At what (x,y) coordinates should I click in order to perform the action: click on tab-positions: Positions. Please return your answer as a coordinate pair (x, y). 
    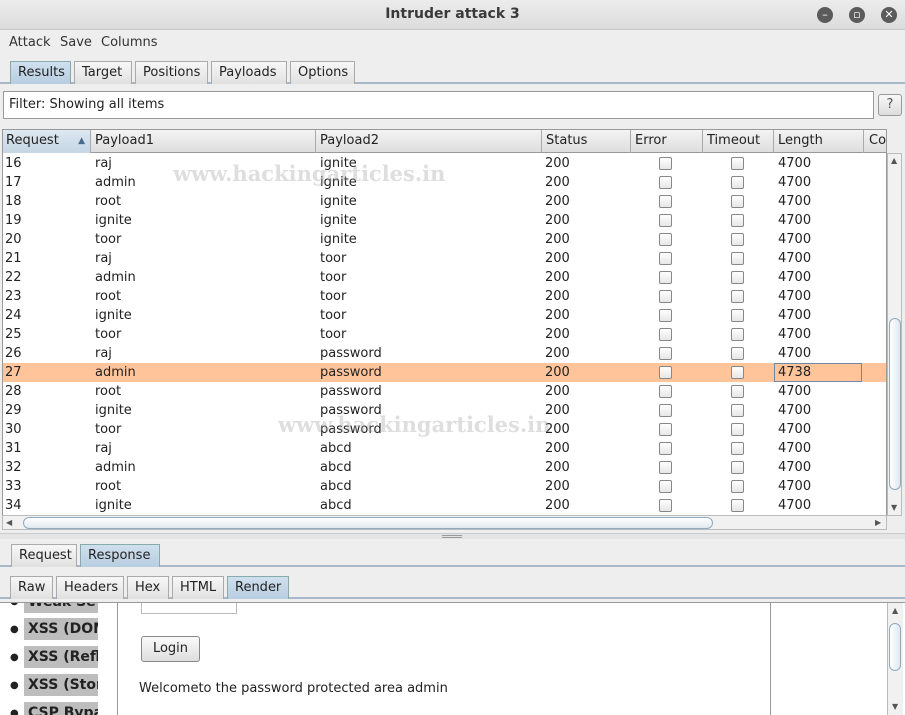
    Looking at the image, I should click on (171, 72).